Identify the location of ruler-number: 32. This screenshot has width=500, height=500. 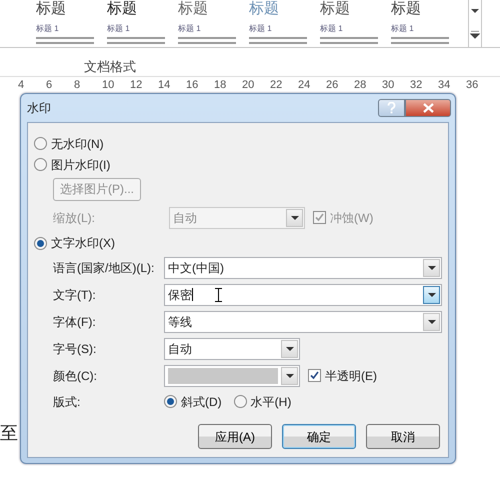
(417, 85).